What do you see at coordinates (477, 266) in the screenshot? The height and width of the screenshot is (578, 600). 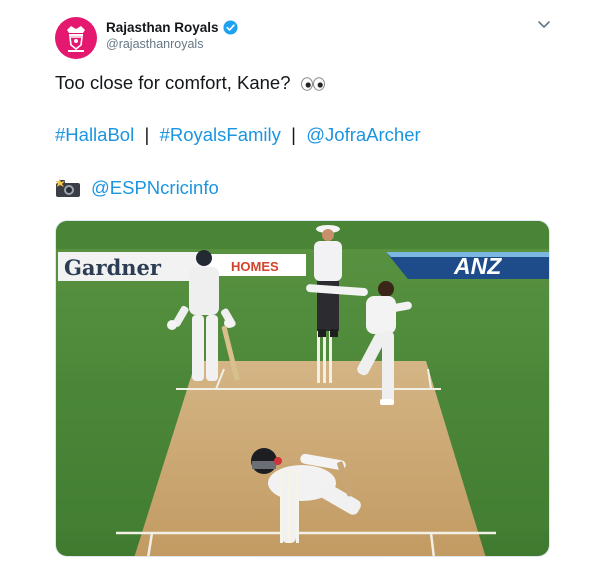 I see `board-right-text: ANZ` at bounding box center [477, 266].